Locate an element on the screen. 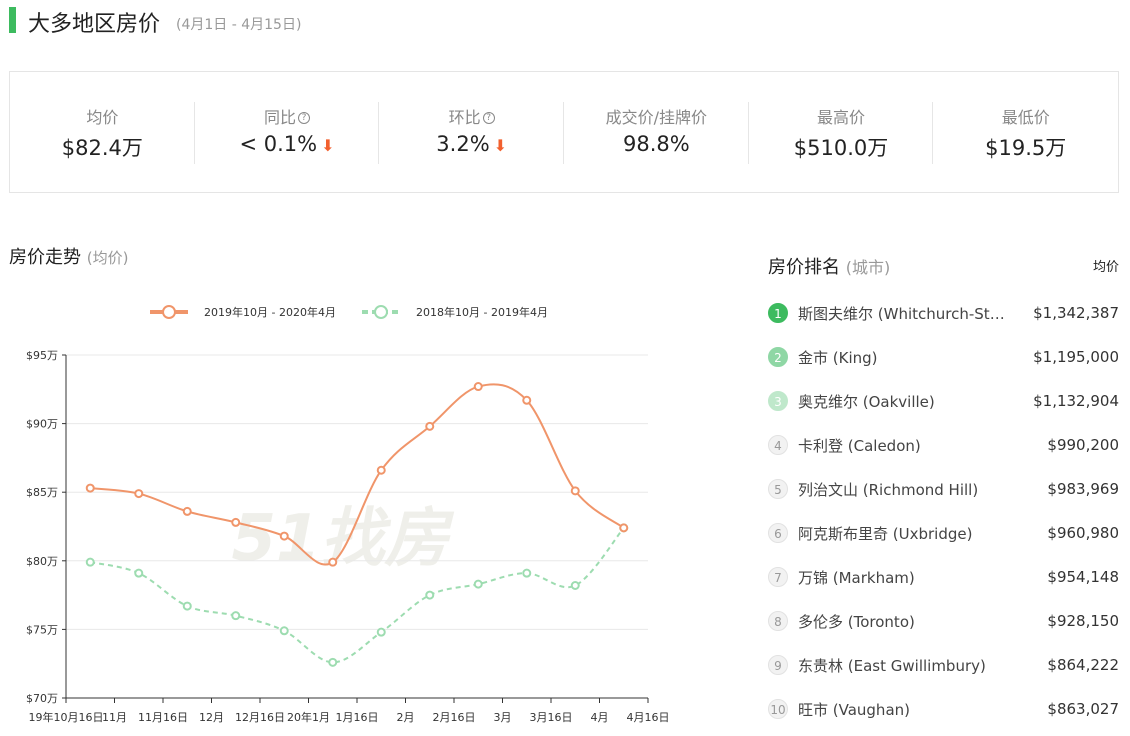 Image resolution: width=1130 pixels, height=736 pixels. stat-value: $82.4万 is located at coordinates (102, 147).